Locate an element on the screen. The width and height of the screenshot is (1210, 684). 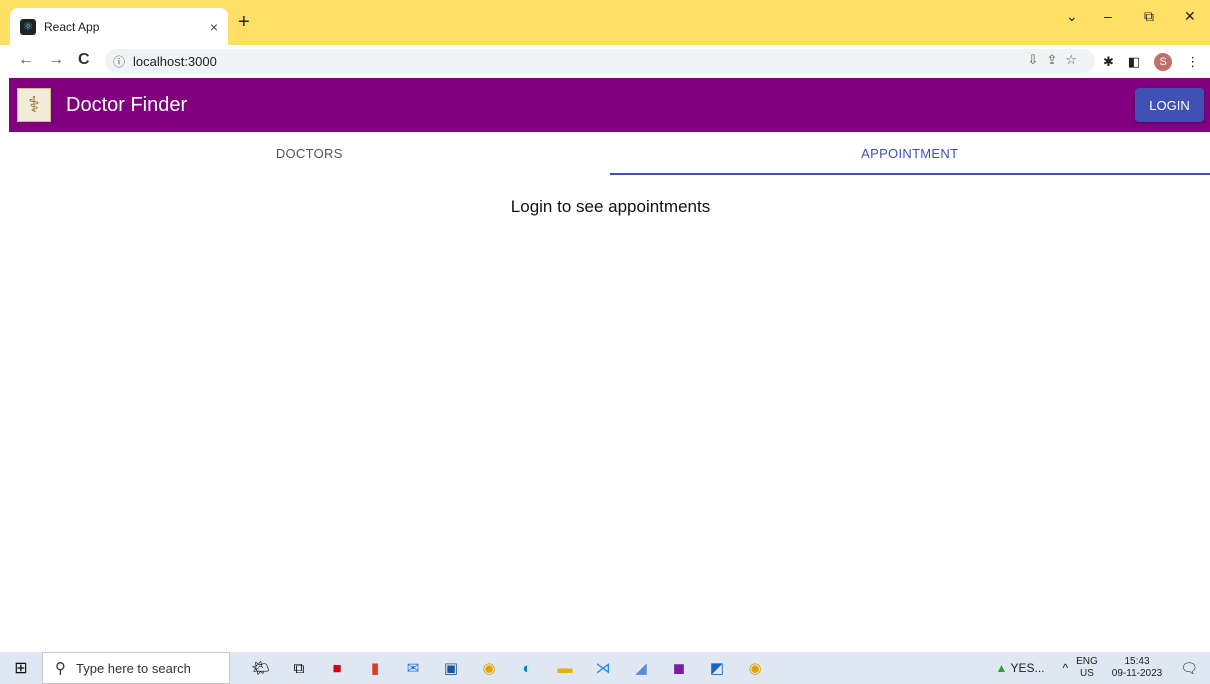
restore-button: ⧉ is located at coordinates (1149, 16).